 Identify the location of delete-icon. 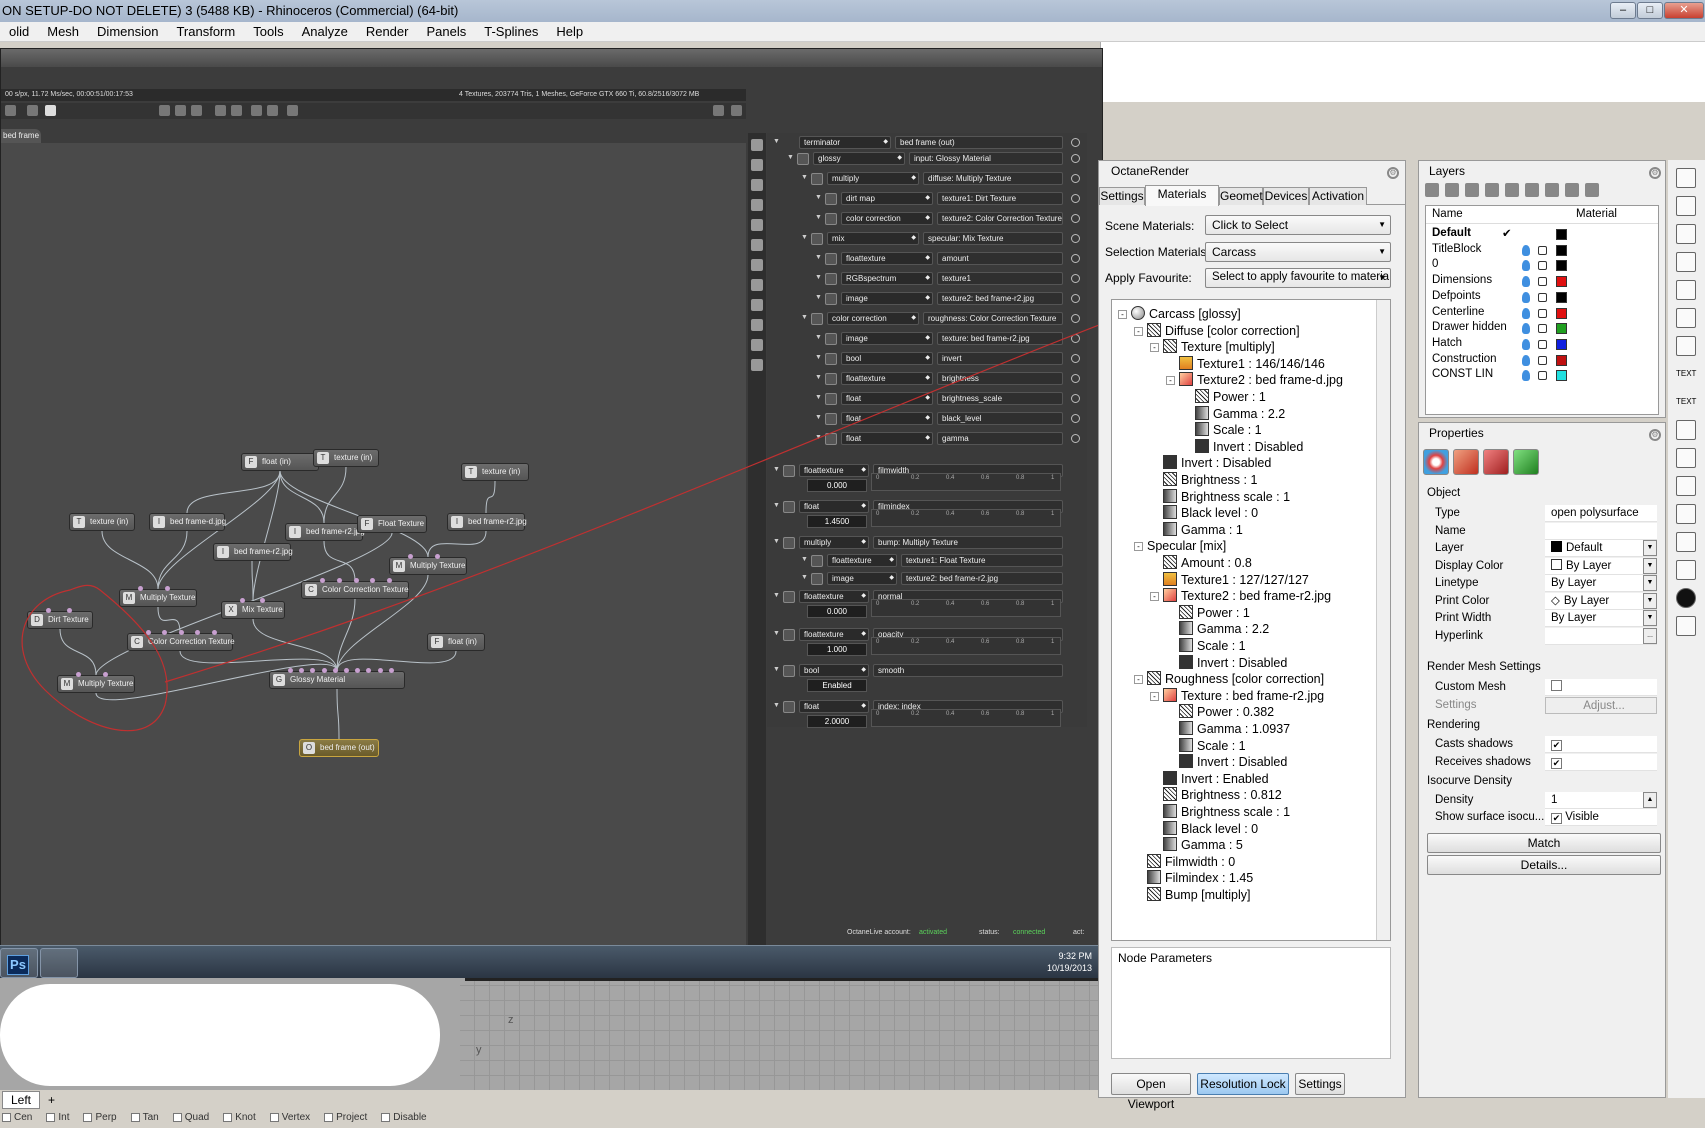
(1472, 190).